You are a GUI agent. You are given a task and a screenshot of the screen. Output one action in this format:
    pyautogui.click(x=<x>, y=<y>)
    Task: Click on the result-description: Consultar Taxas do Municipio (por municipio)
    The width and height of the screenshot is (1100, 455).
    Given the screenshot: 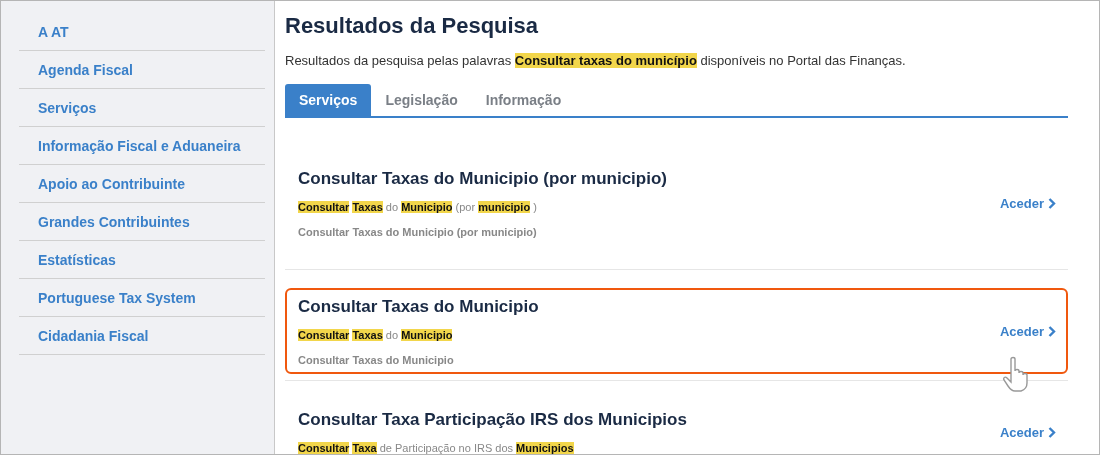 What is the action you would take?
    pyautogui.click(x=418, y=231)
    